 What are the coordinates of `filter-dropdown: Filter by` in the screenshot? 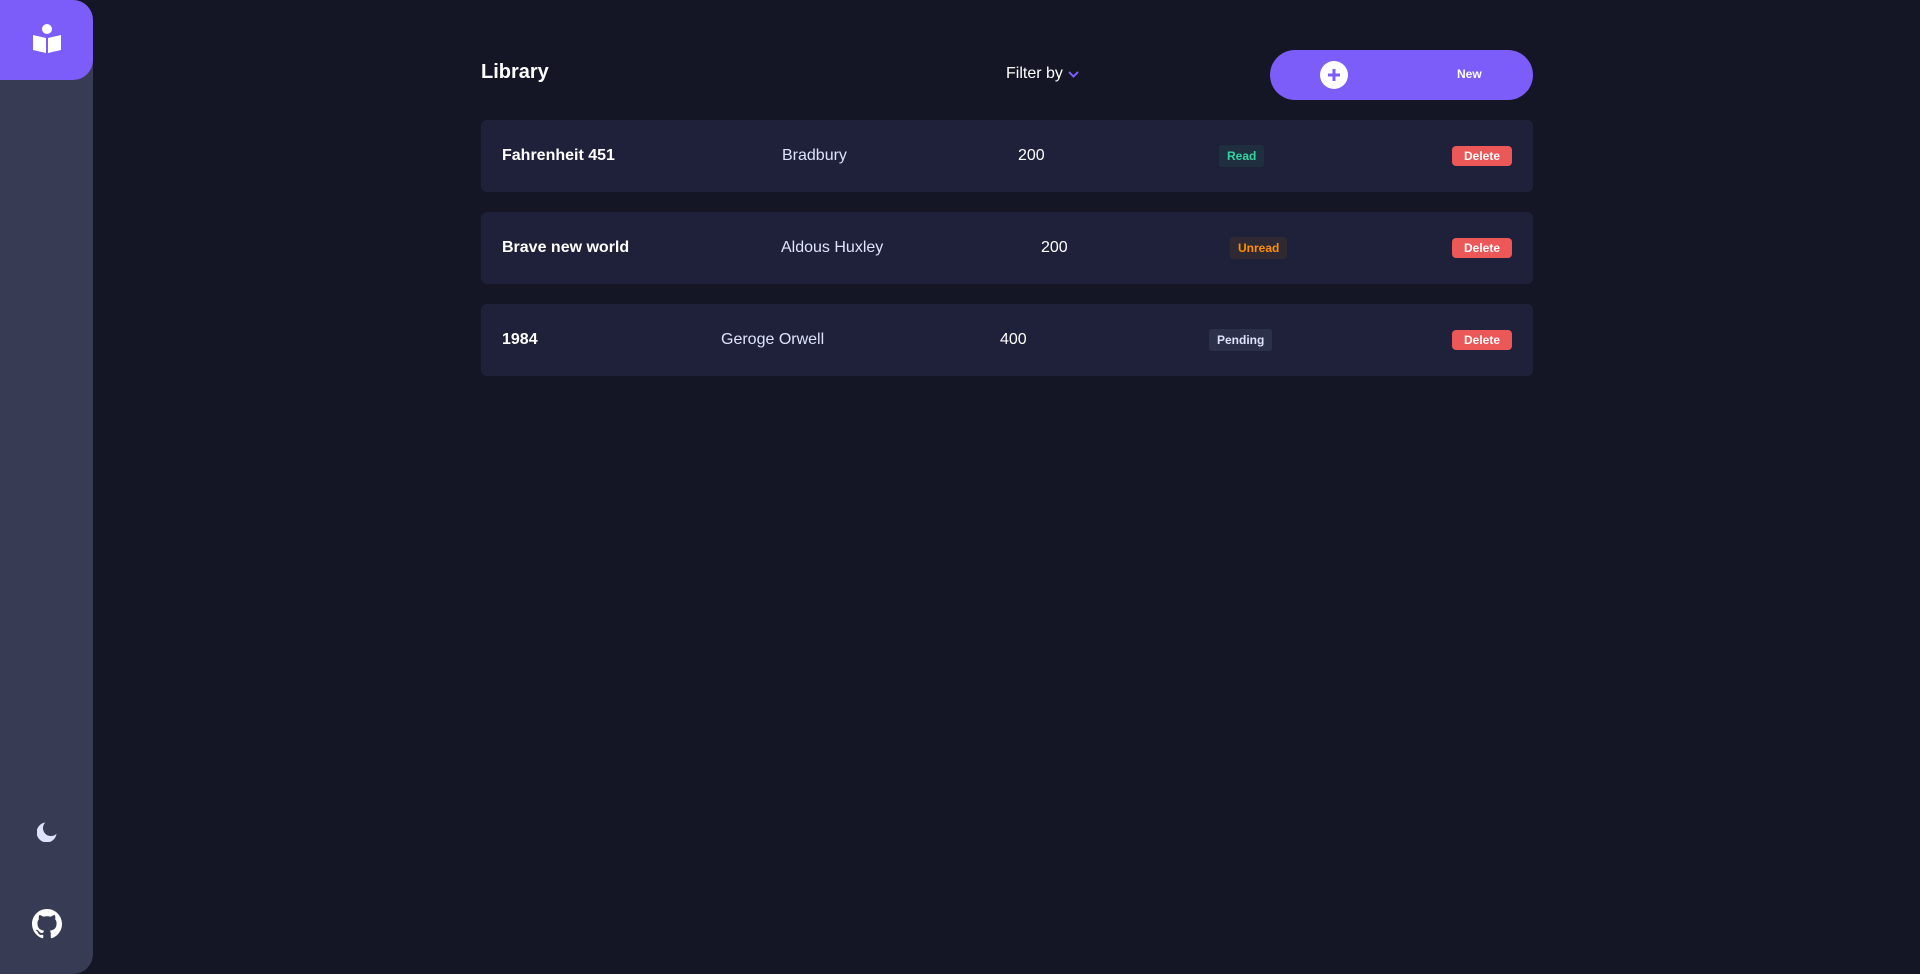 It's located at (1042, 74).